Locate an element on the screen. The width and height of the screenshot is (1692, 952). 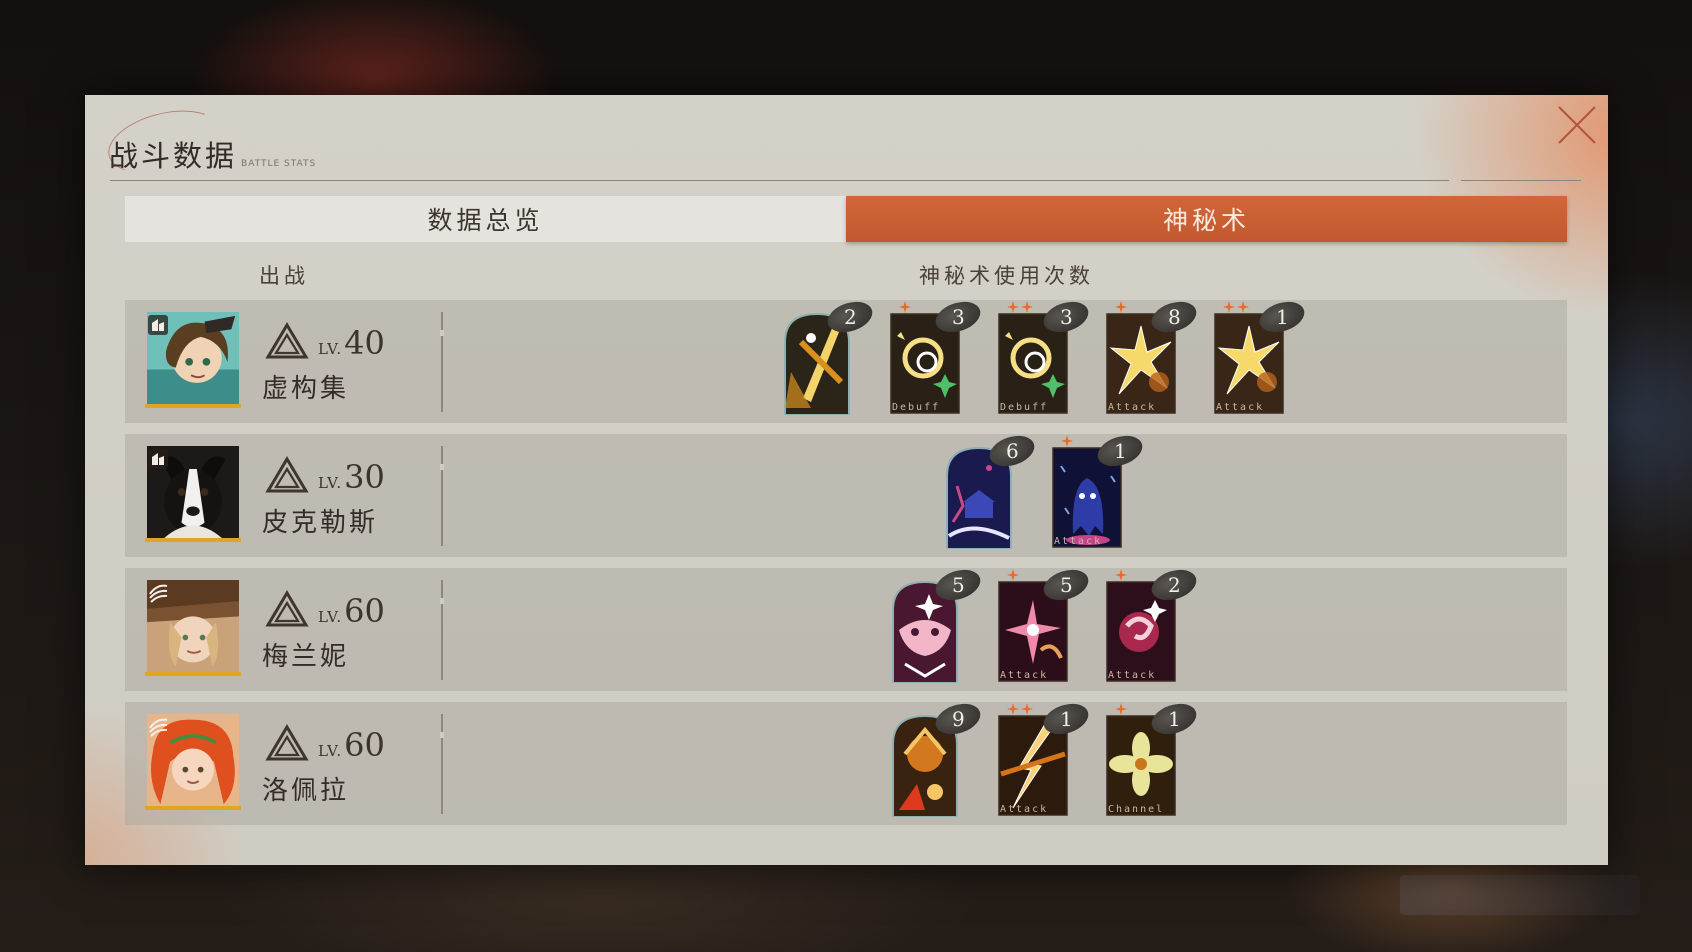
arcanum-card: Attack 8 is located at coordinates (1153, 355).